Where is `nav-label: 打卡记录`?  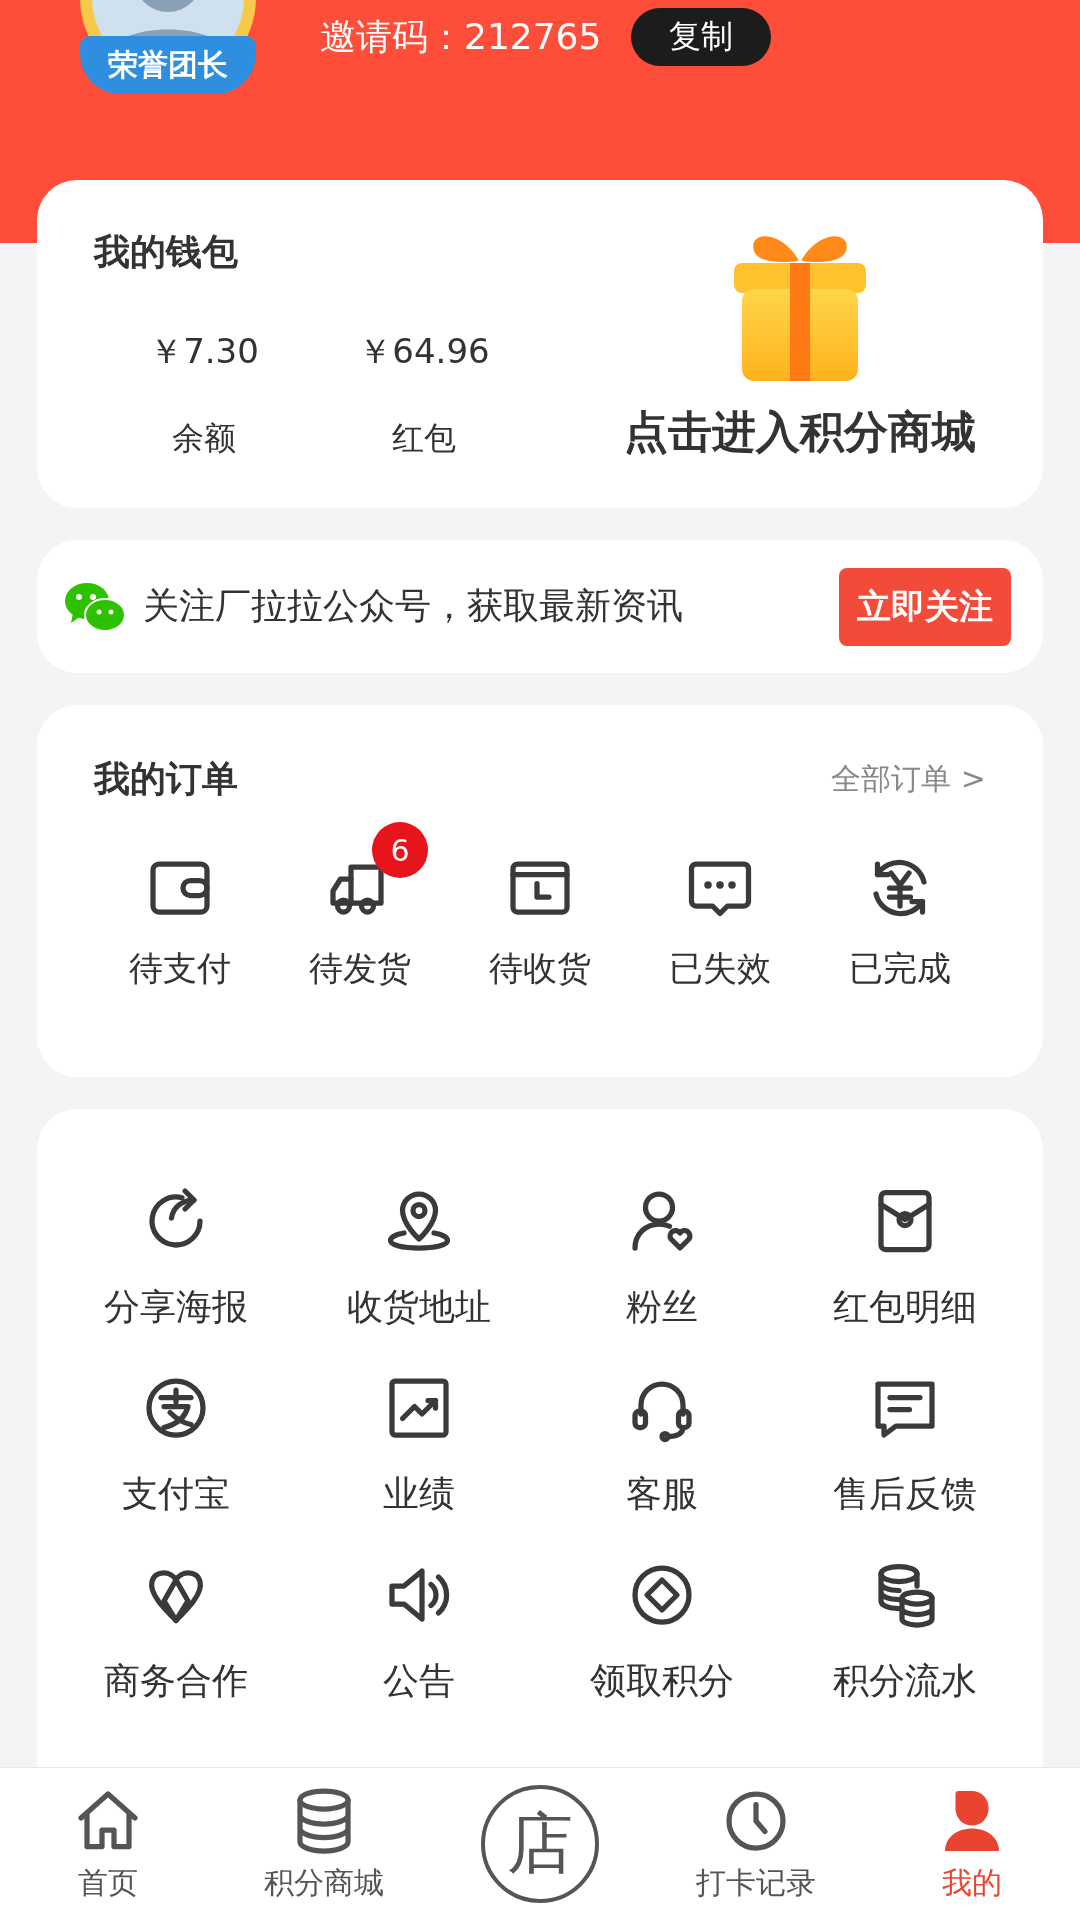
nav-label: 打卡记录 is located at coordinates (756, 1882).